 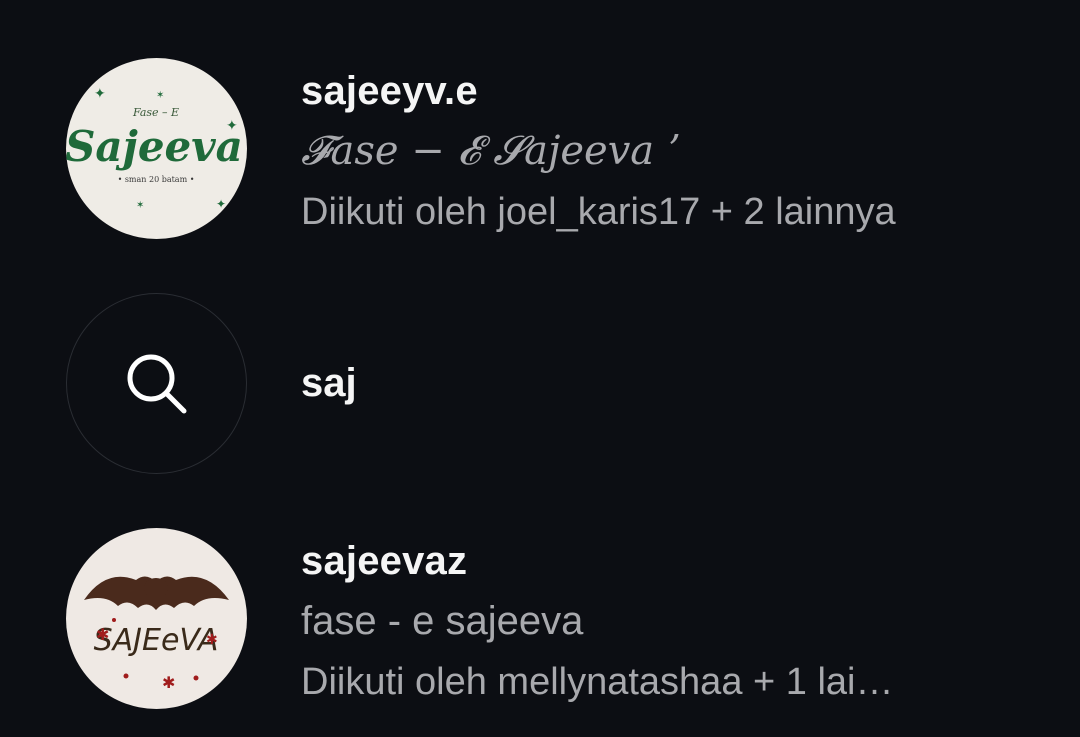 I want to click on result-full-name: 𝓕ase − 𝓔 𝓢ajeeva ʼ, so click(x=490, y=151).